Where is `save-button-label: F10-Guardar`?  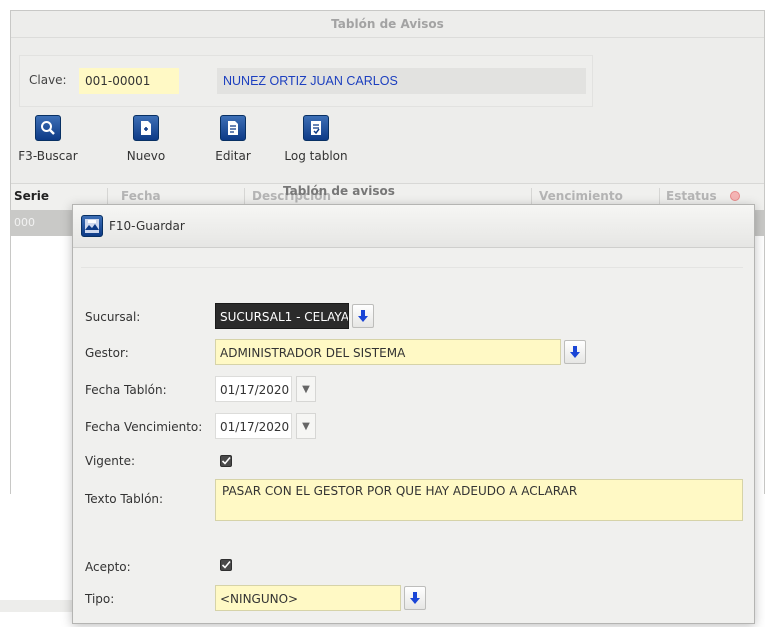 save-button-label: F10-Guardar is located at coordinates (147, 226).